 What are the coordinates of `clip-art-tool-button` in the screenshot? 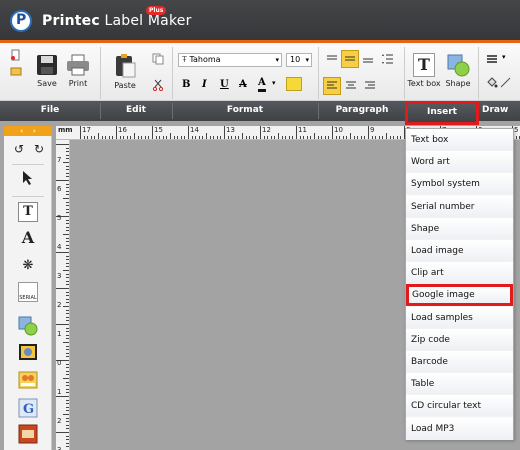 It's located at (28, 380).